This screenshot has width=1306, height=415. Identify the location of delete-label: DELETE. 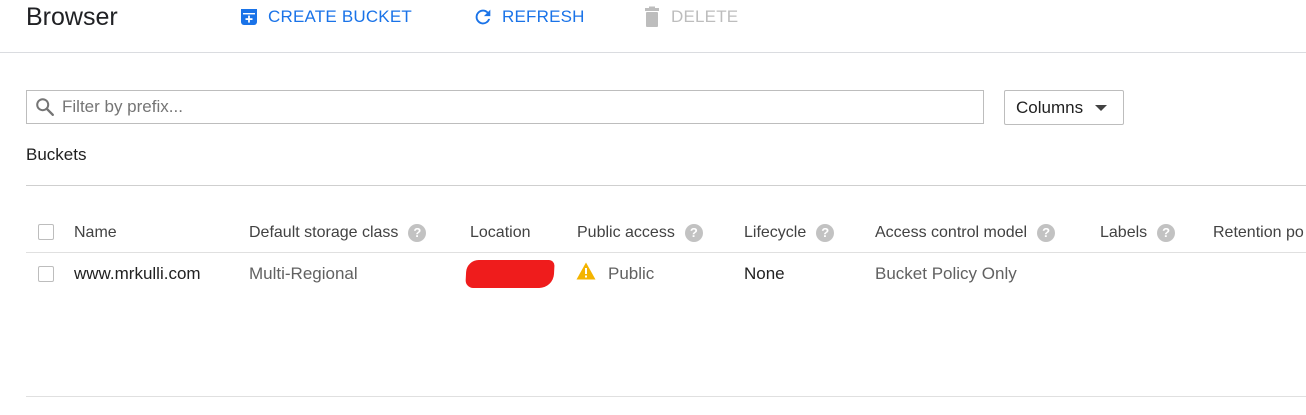
(705, 16).